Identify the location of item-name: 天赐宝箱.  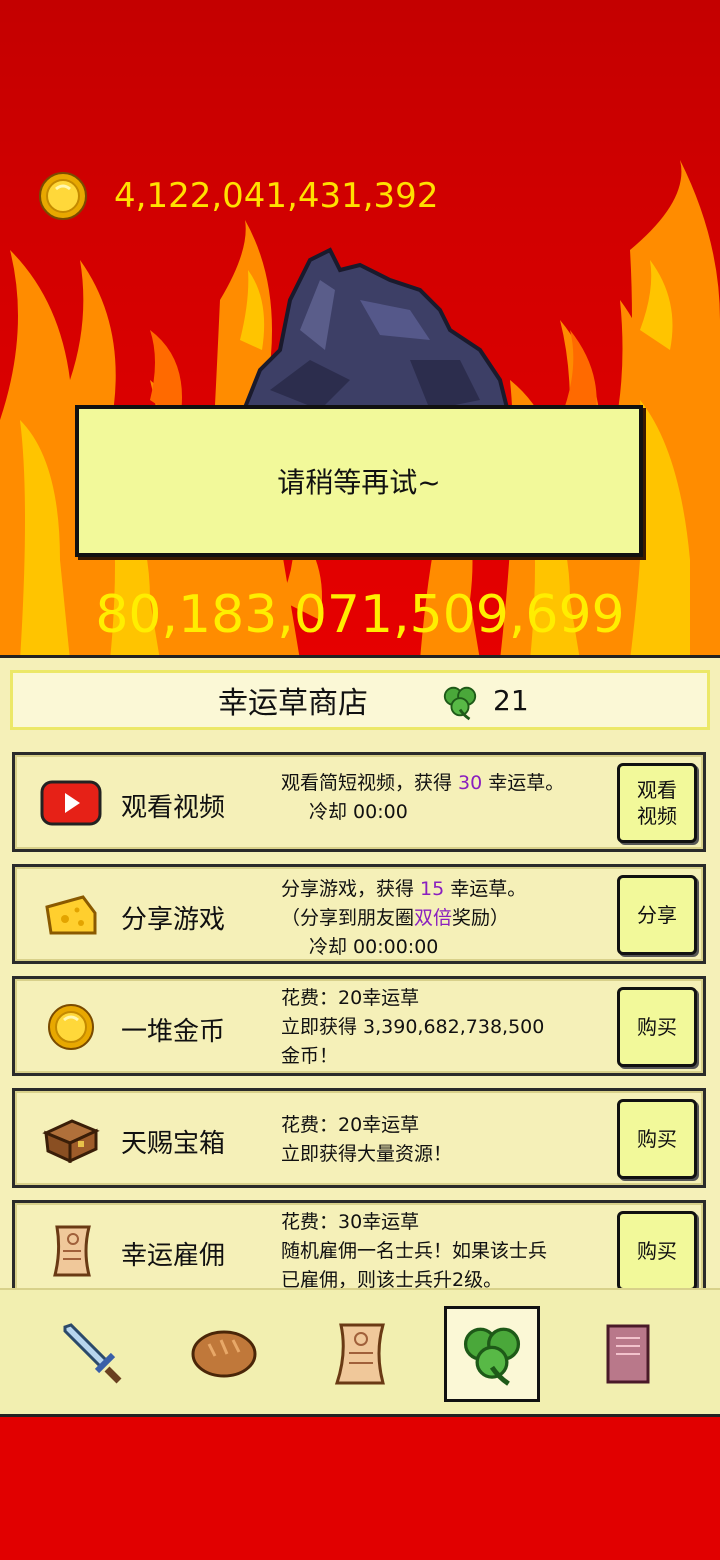
(173, 1144).